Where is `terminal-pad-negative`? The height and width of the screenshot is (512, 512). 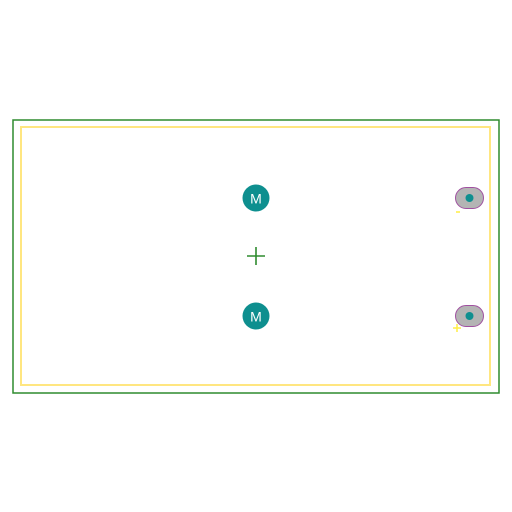
terminal-pad-negative is located at coordinates (469, 198).